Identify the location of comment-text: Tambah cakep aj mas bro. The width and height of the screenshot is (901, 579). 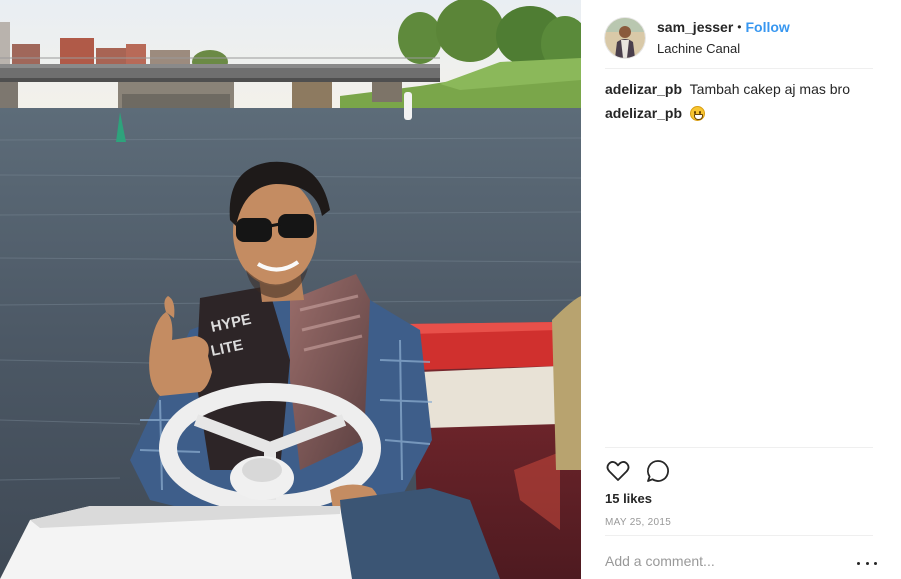
(769, 89).